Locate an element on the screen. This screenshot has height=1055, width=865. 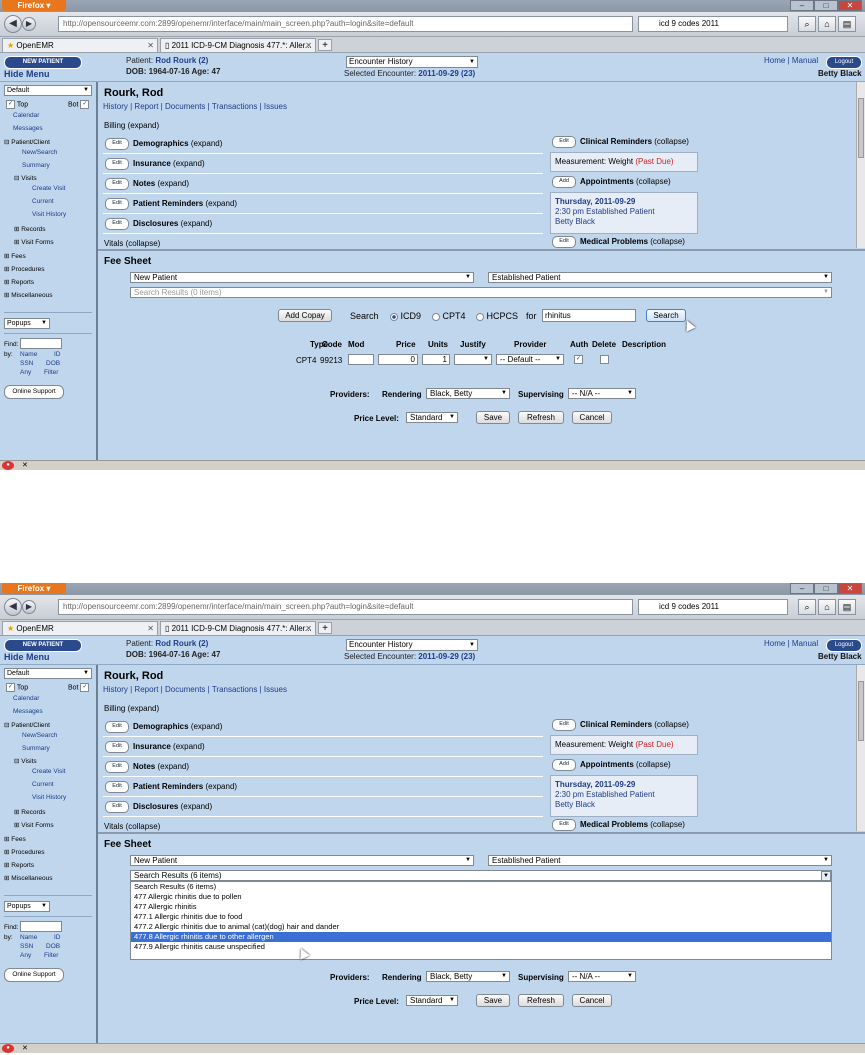
nav-reports: ⊞ Reports is located at coordinates (19, 865).